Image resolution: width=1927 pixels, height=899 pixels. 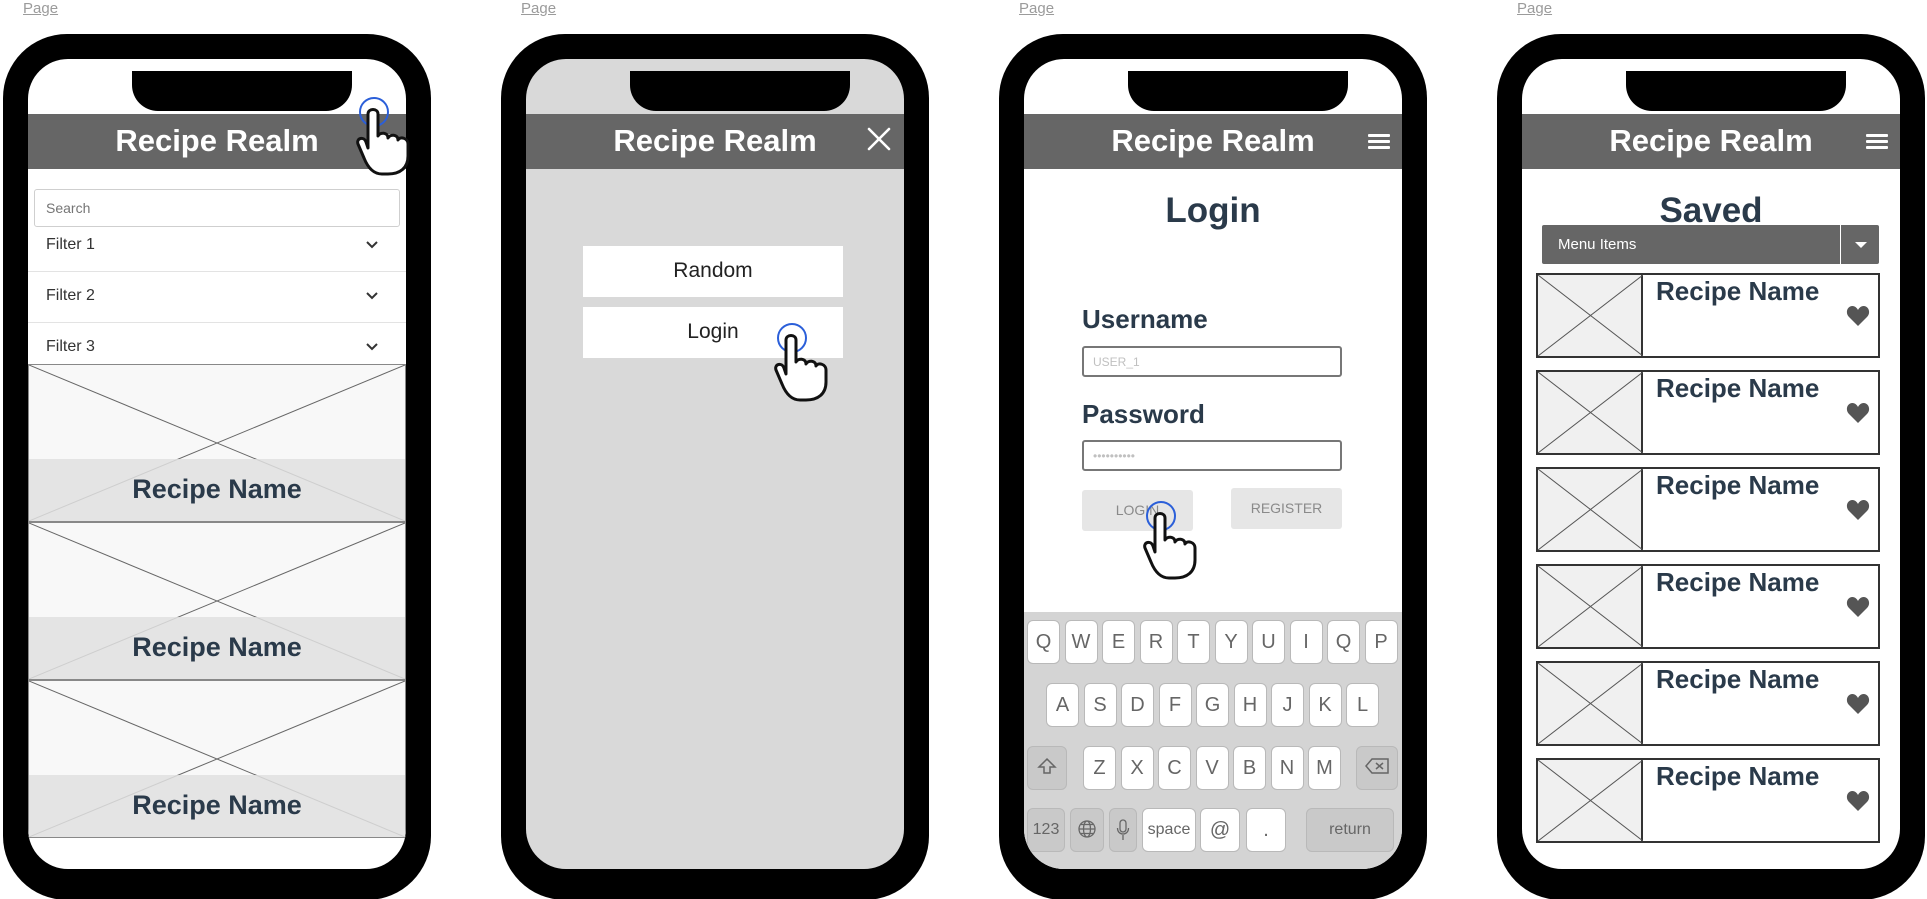 What do you see at coordinates (1174, 768) in the screenshot?
I see `key-c: C` at bounding box center [1174, 768].